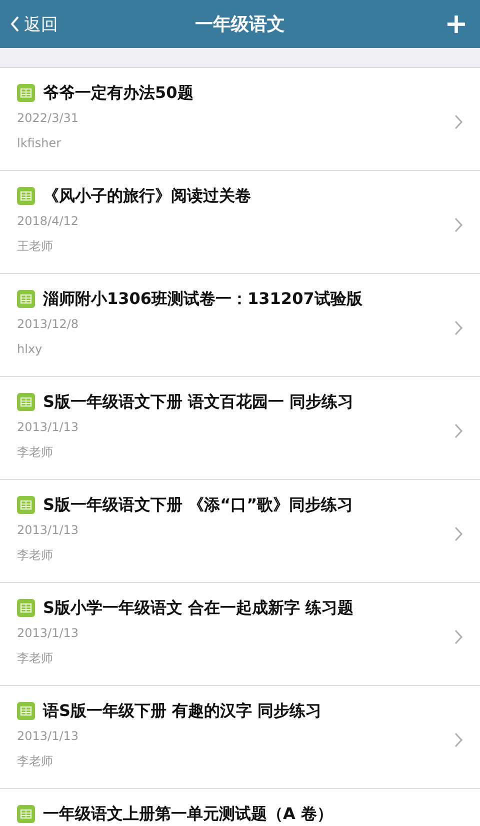 This screenshot has width=480, height=826. What do you see at coordinates (48, 221) in the screenshot?
I see `item-date: 2018/4/12` at bounding box center [48, 221].